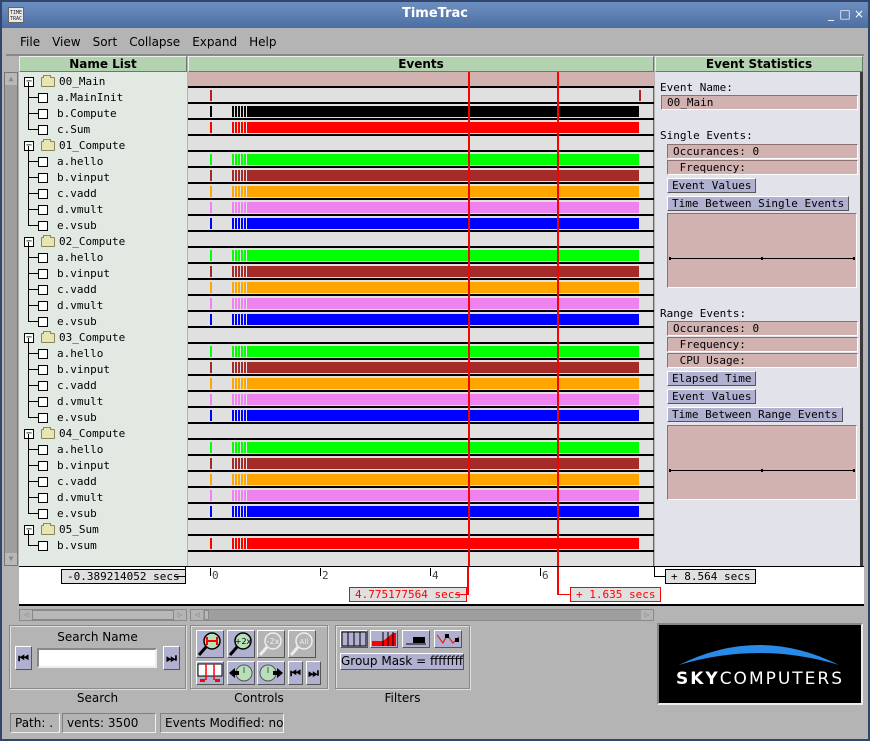 This screenshot has width=870, height=741. What do you see at coordinates (210, 644) in the screenshot?
I see `zoom-selection-button` at bounding box center [210, 644].